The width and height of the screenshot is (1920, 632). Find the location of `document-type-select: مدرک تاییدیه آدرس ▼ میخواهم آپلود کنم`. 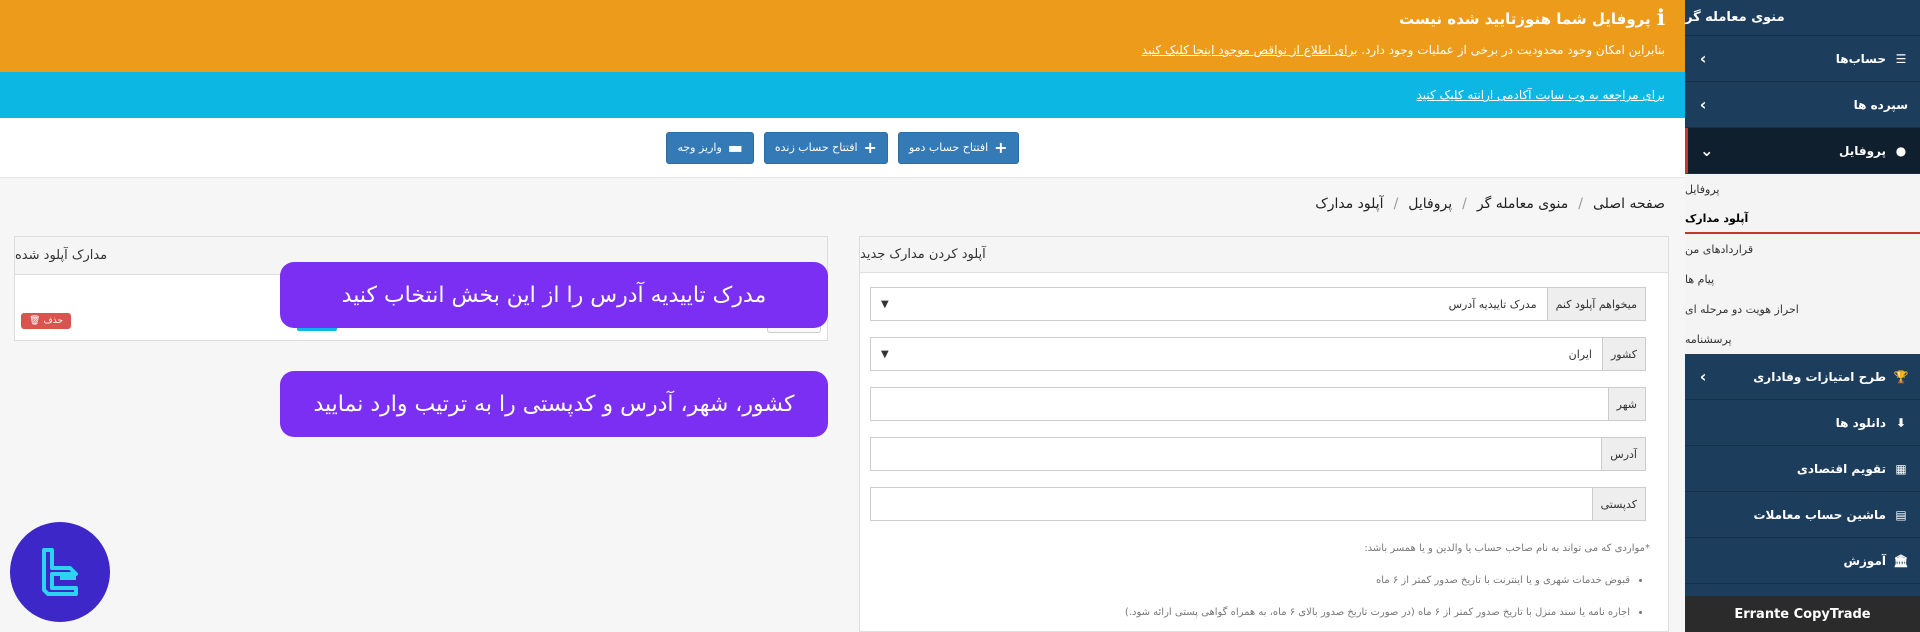

document-type-select: مدرک تاییدیه آدرس ▼ میخواهم آپلود کنم is located at coordinates (1258, 304).